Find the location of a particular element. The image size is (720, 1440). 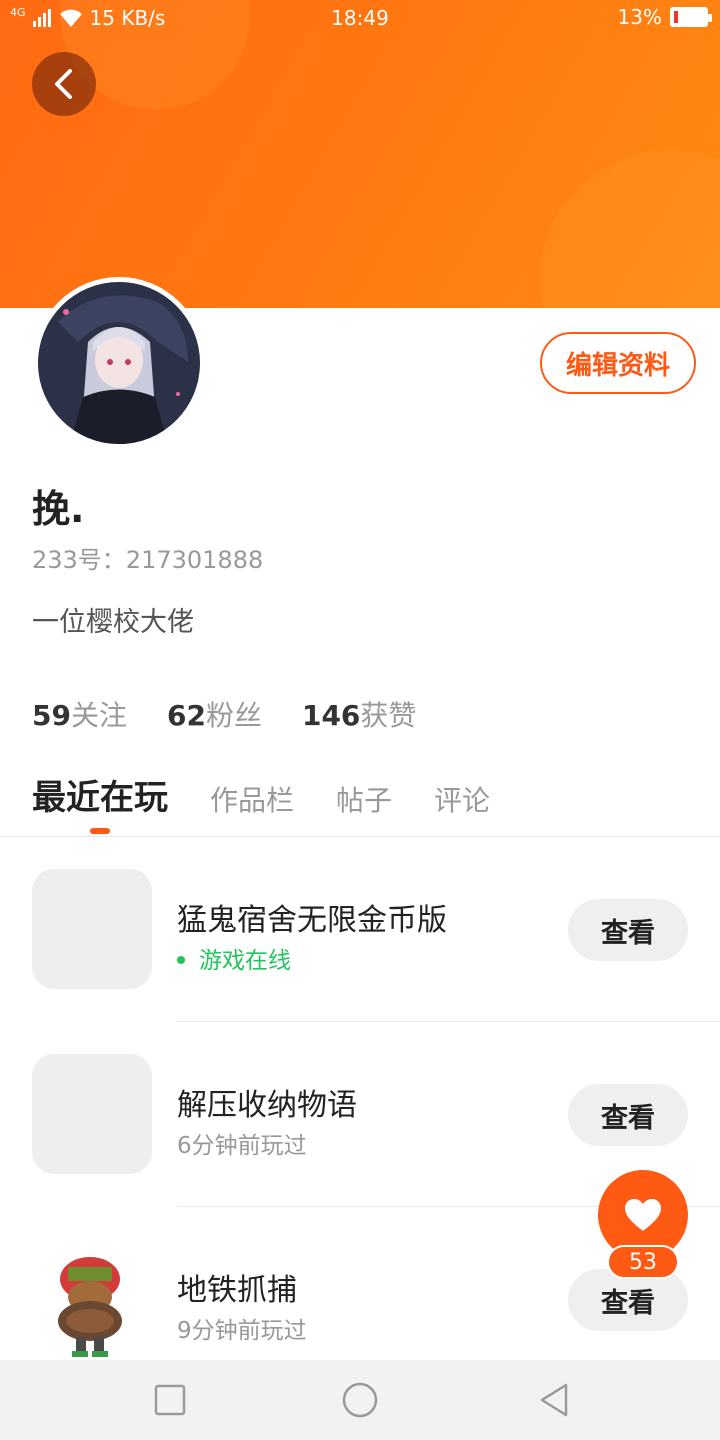

status-bar: 4G 15 KB/s 18:49 13% is located at coordinates (360, 18).